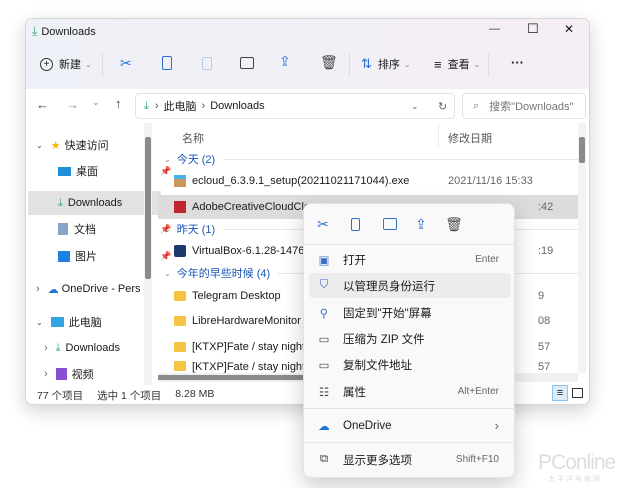  I want to click on column-header-date: 修改日期, so click(470, 138).